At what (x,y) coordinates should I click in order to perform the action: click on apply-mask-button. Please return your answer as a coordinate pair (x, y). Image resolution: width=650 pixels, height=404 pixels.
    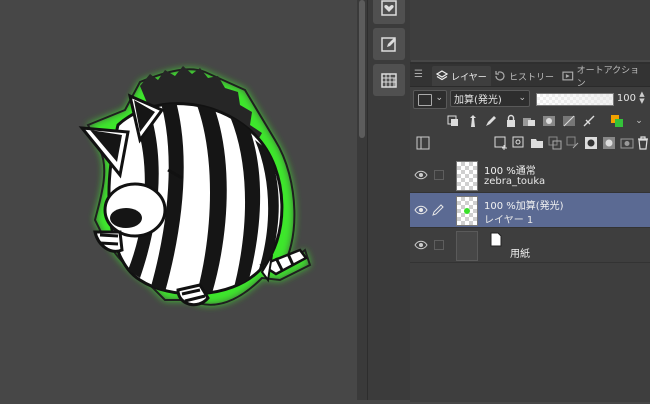
    Looking at the image, I should click on (591, 143).